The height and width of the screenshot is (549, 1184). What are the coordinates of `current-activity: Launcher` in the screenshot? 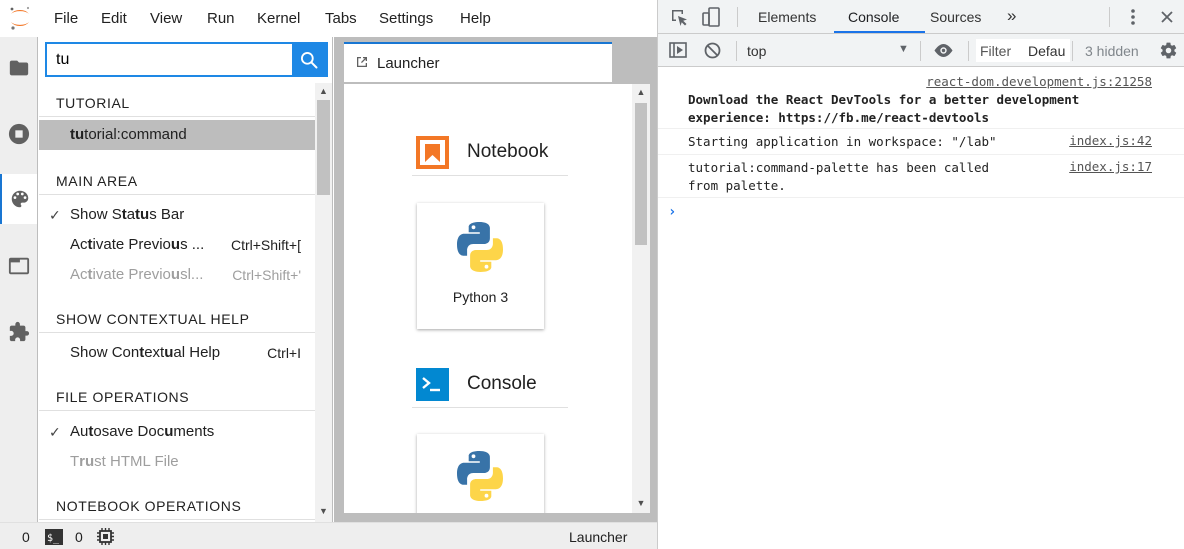 It's located at (598, 537).